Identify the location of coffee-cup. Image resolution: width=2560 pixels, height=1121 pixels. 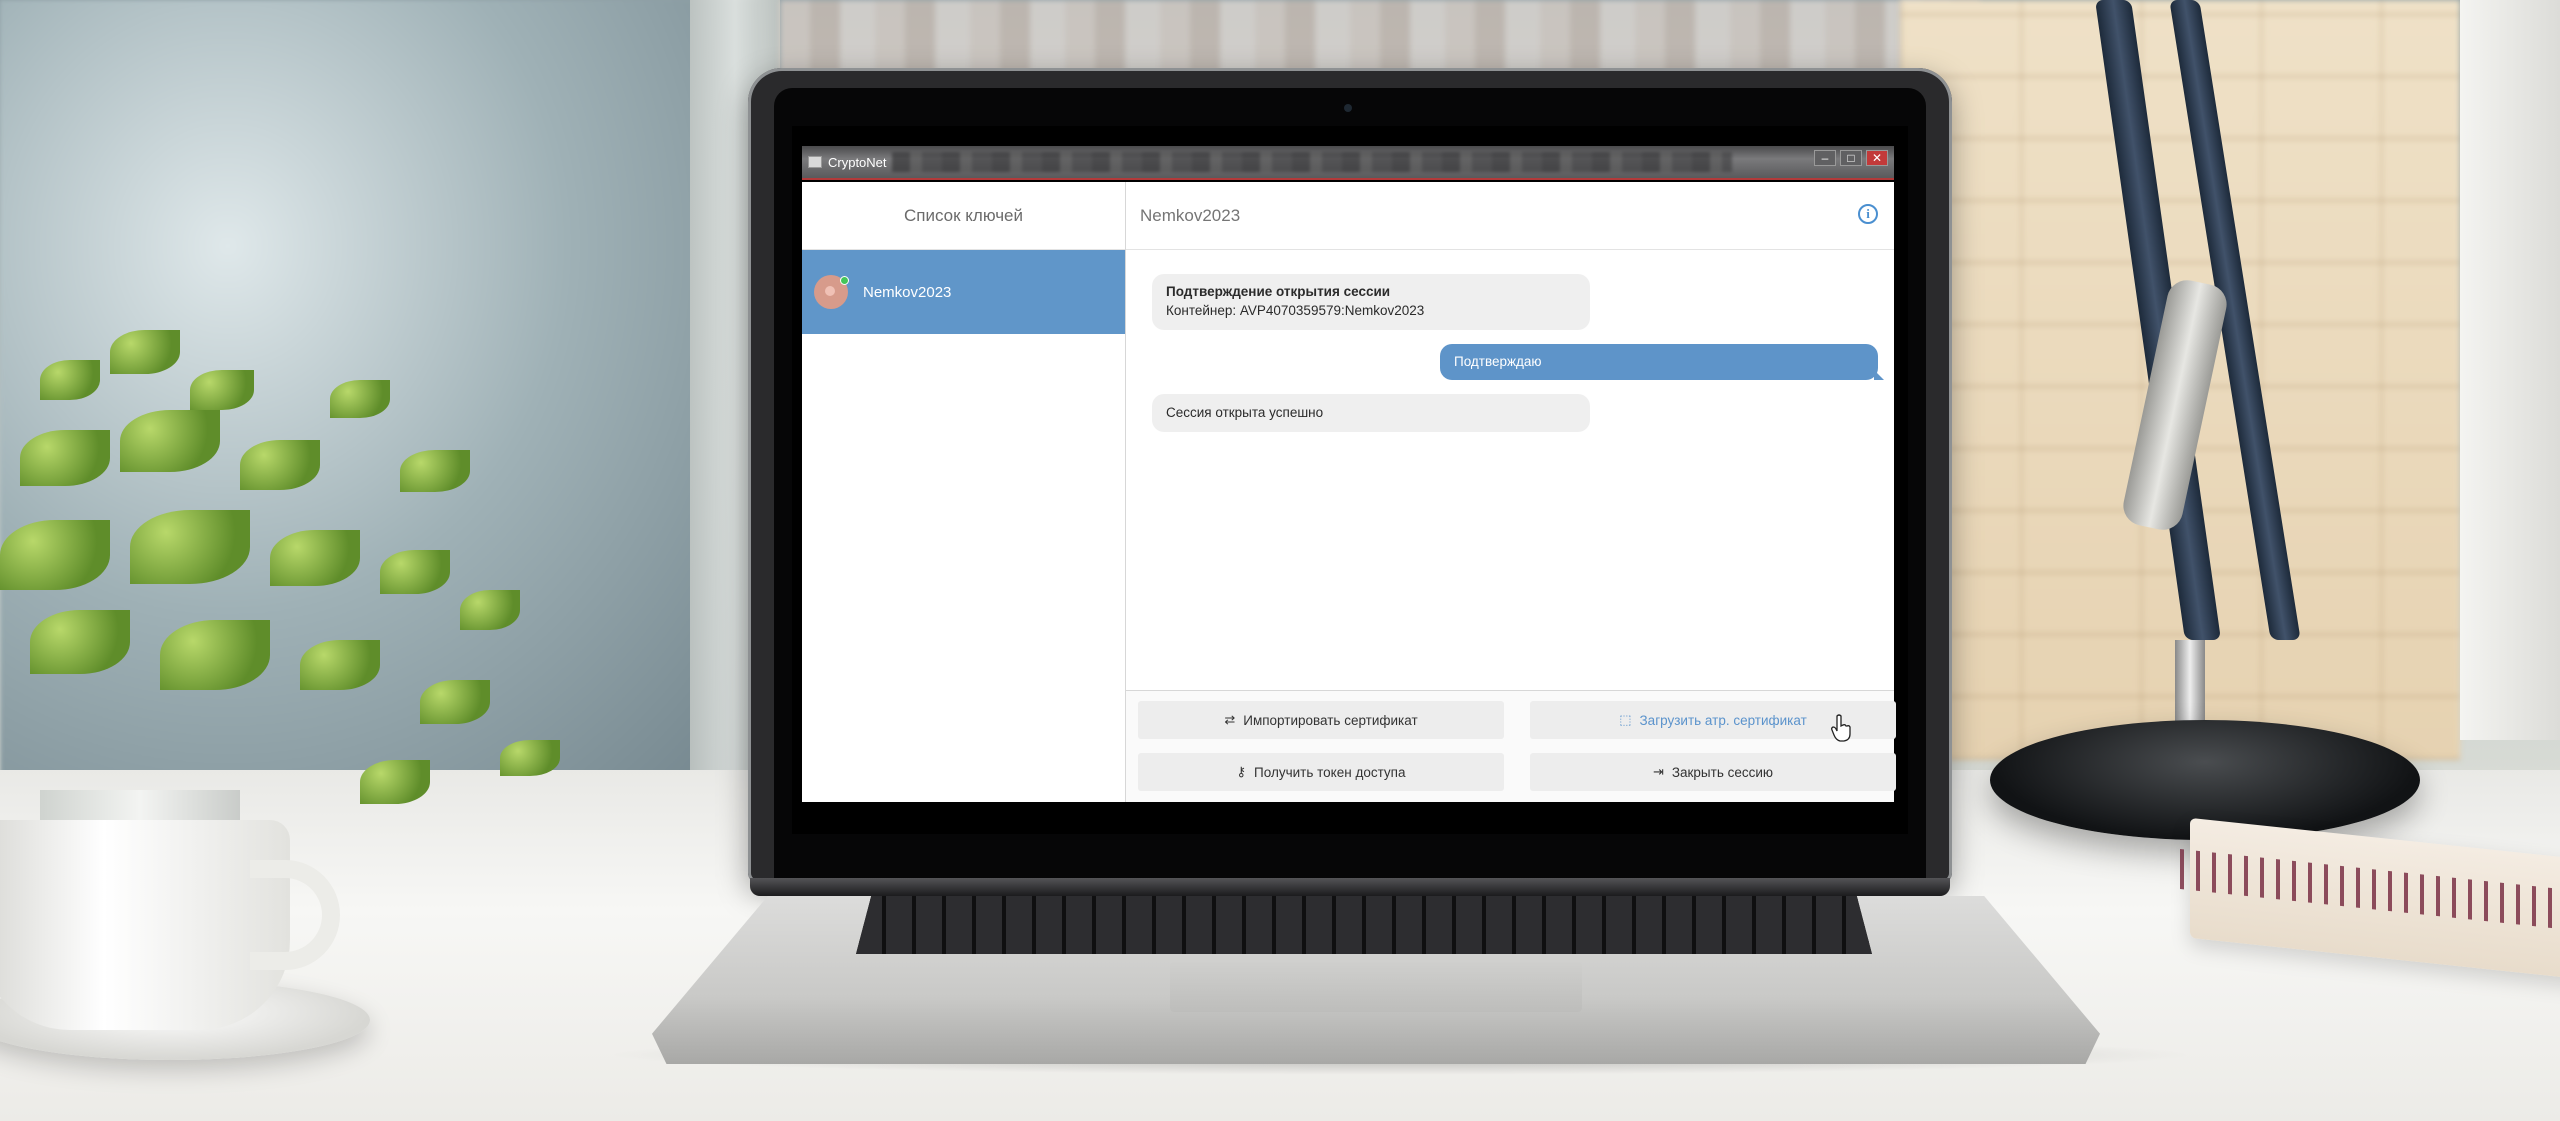
(145, 925).